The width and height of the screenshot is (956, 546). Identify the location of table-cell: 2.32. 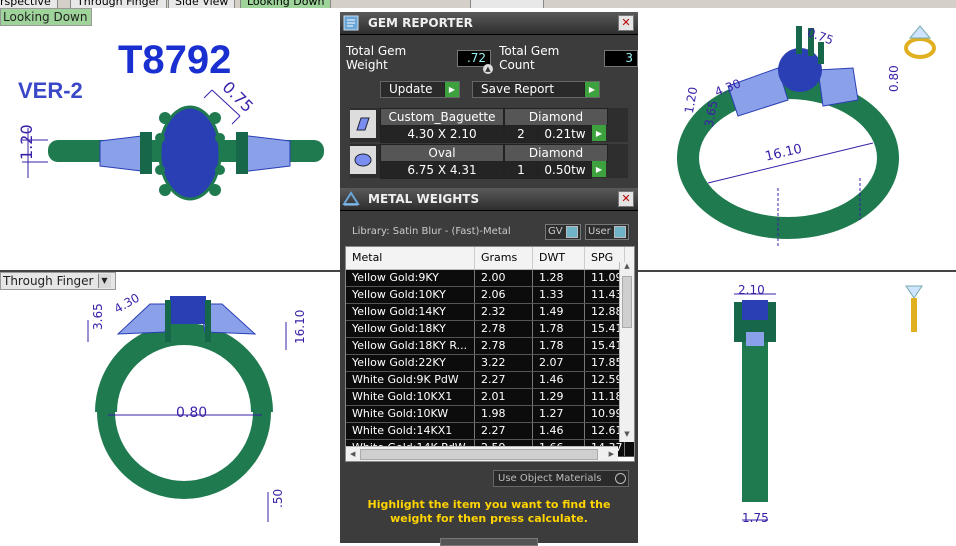
(504, 312).